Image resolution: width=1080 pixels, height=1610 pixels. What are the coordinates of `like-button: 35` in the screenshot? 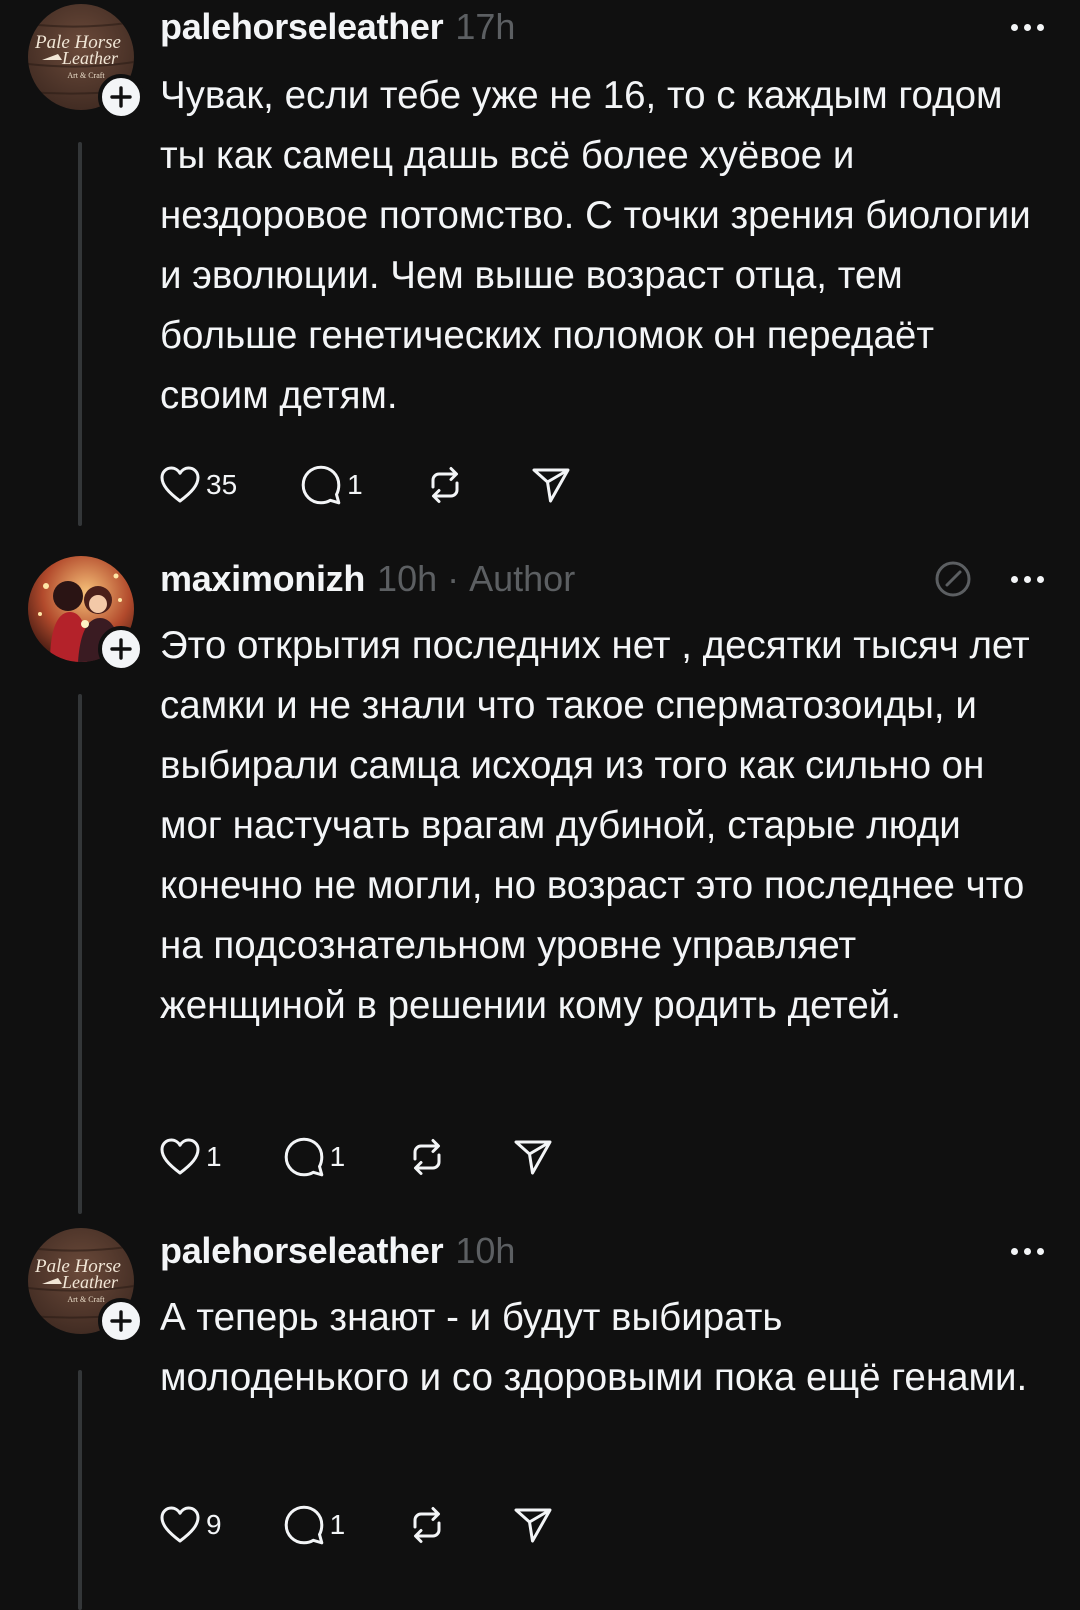 It's located at (197, 485).